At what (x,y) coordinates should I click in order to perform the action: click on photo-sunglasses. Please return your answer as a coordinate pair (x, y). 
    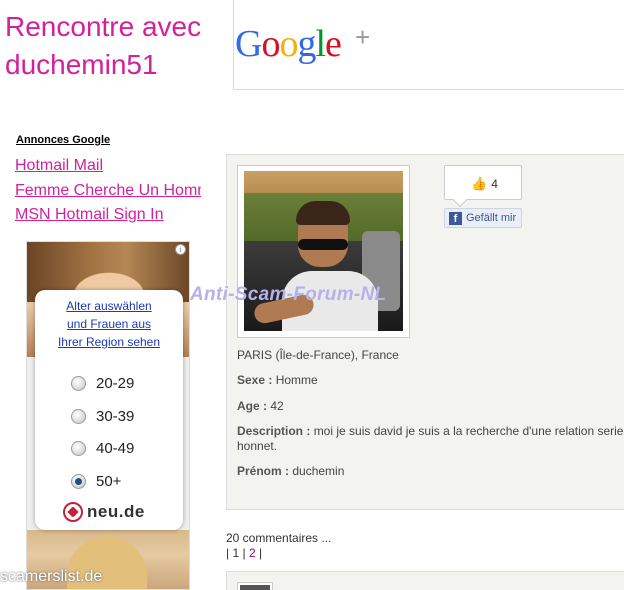
    Looking at the image, I should click on (323, 244).